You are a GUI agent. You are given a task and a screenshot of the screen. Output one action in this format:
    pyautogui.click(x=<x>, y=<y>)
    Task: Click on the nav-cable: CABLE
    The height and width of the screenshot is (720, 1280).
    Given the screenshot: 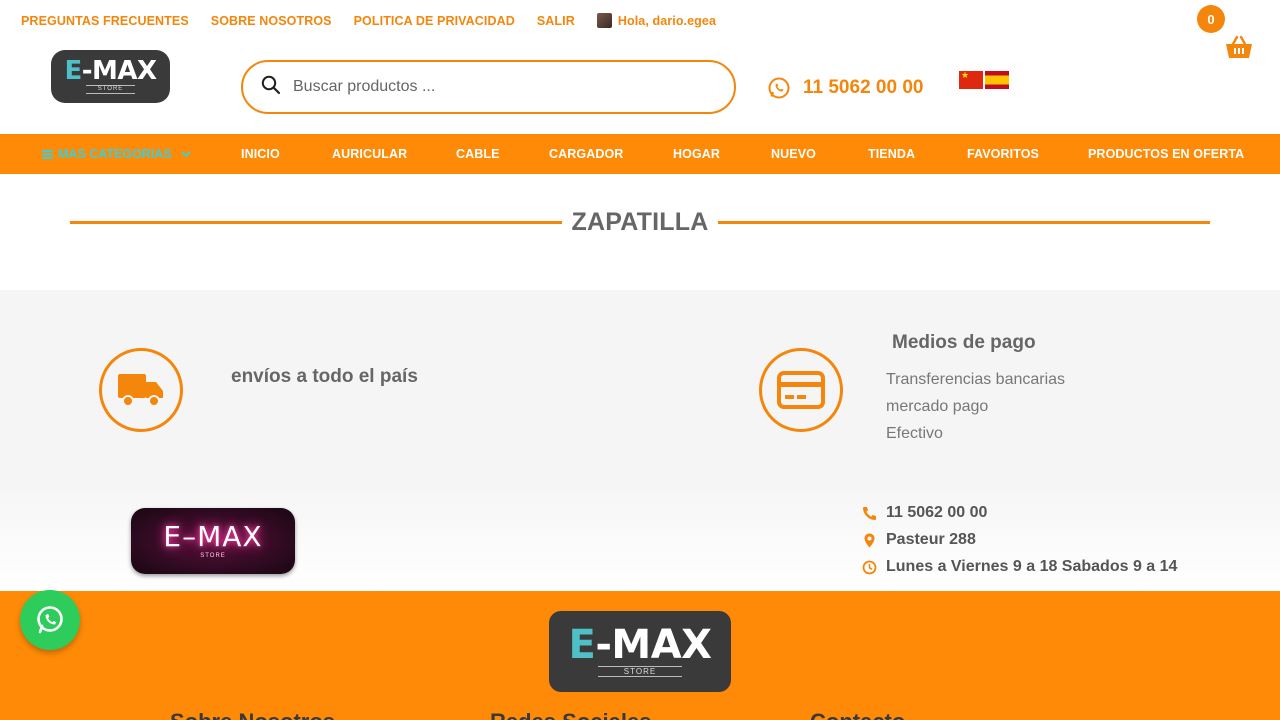 What is the action you would take?
    pyautogui.click(x=478, y=154)
    